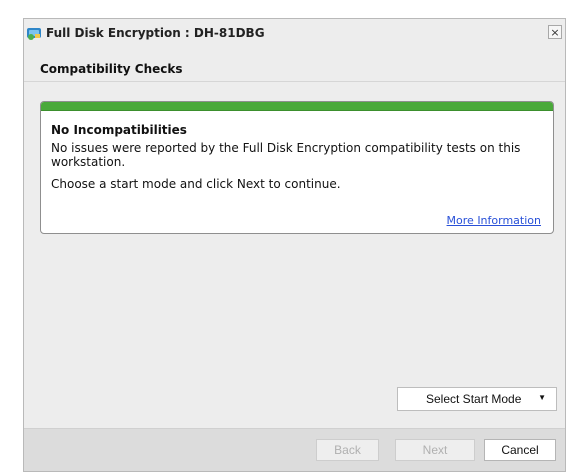 The width and height of the screenshot is (584, 476). What do you see at coordinates (435, 450) in the screenshot?
I see `next-button: Next` at bounding box center [435, 450].